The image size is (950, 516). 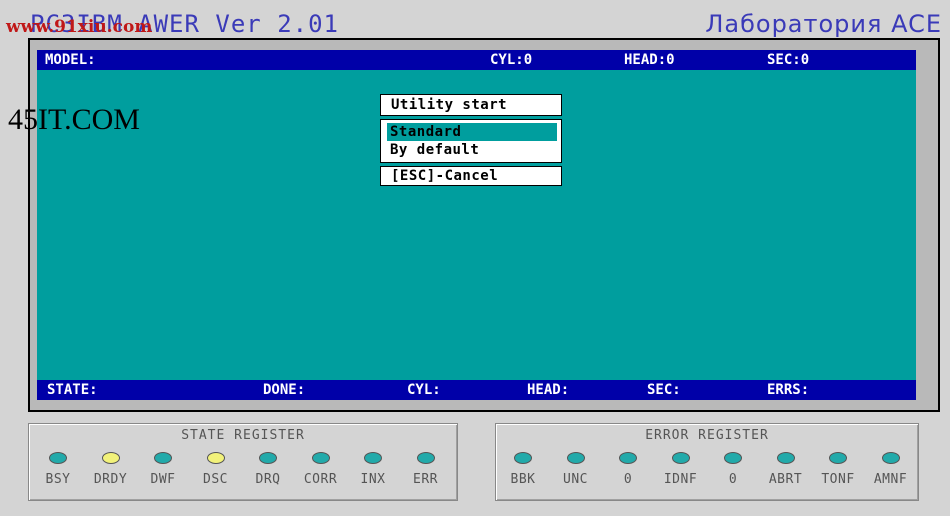 What do you see at coordinates (215, 479) in the screenshot?
I see `state-led-label-3: DSC` at bounding box center [215, 479].